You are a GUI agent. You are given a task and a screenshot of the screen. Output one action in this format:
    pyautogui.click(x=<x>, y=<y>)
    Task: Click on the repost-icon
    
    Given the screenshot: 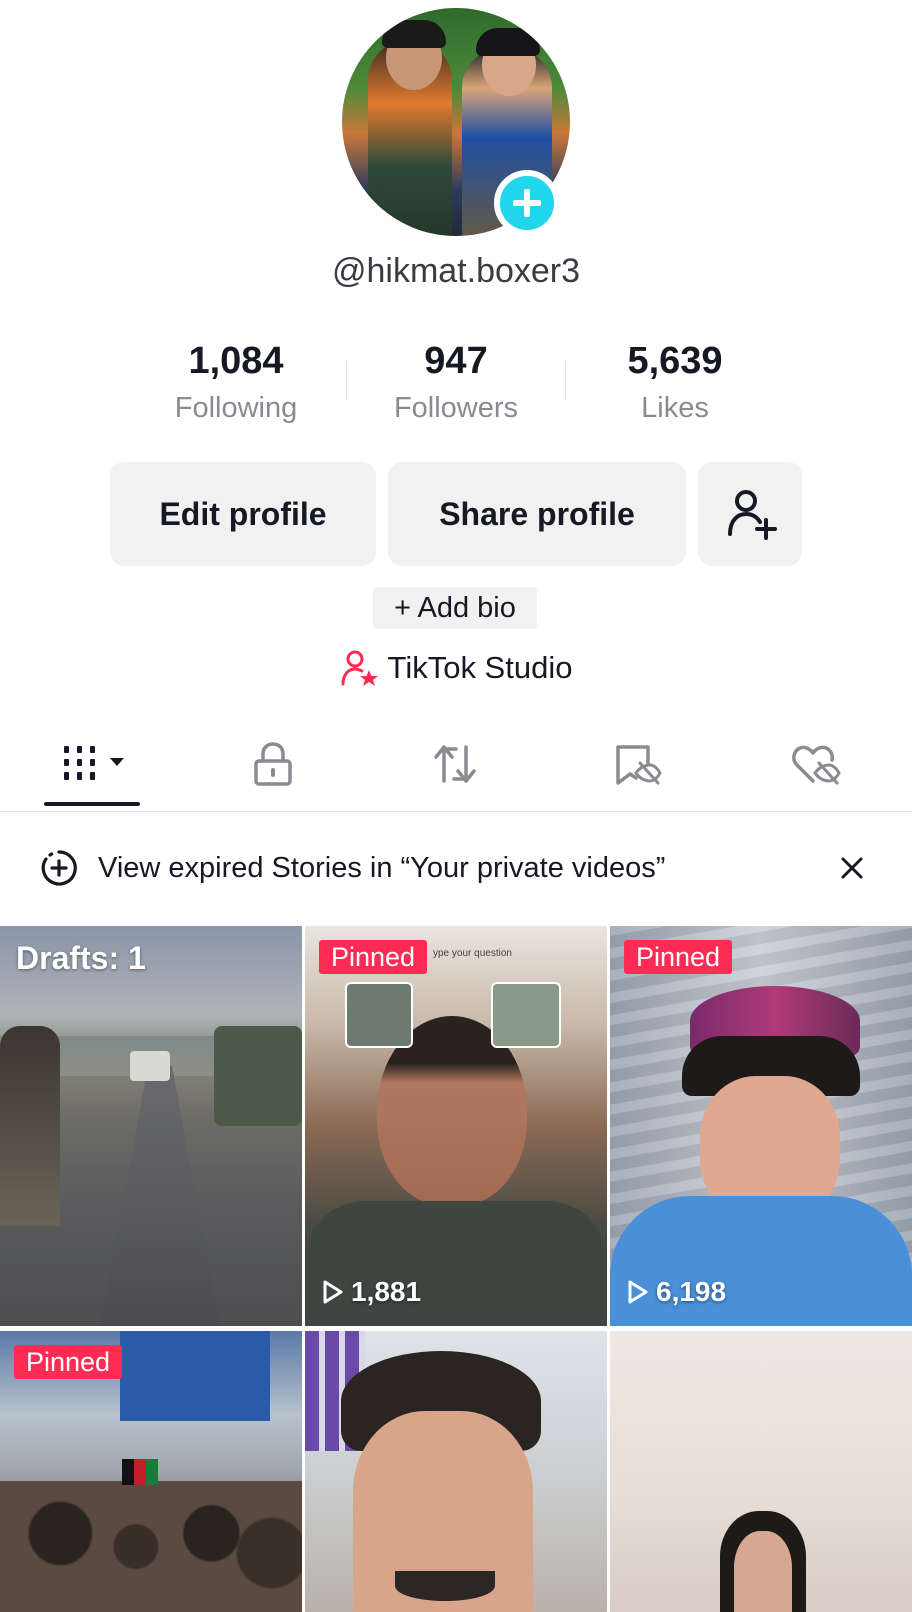 What is the action you would take?
    pyautogui.click(x=455, y=764)
    